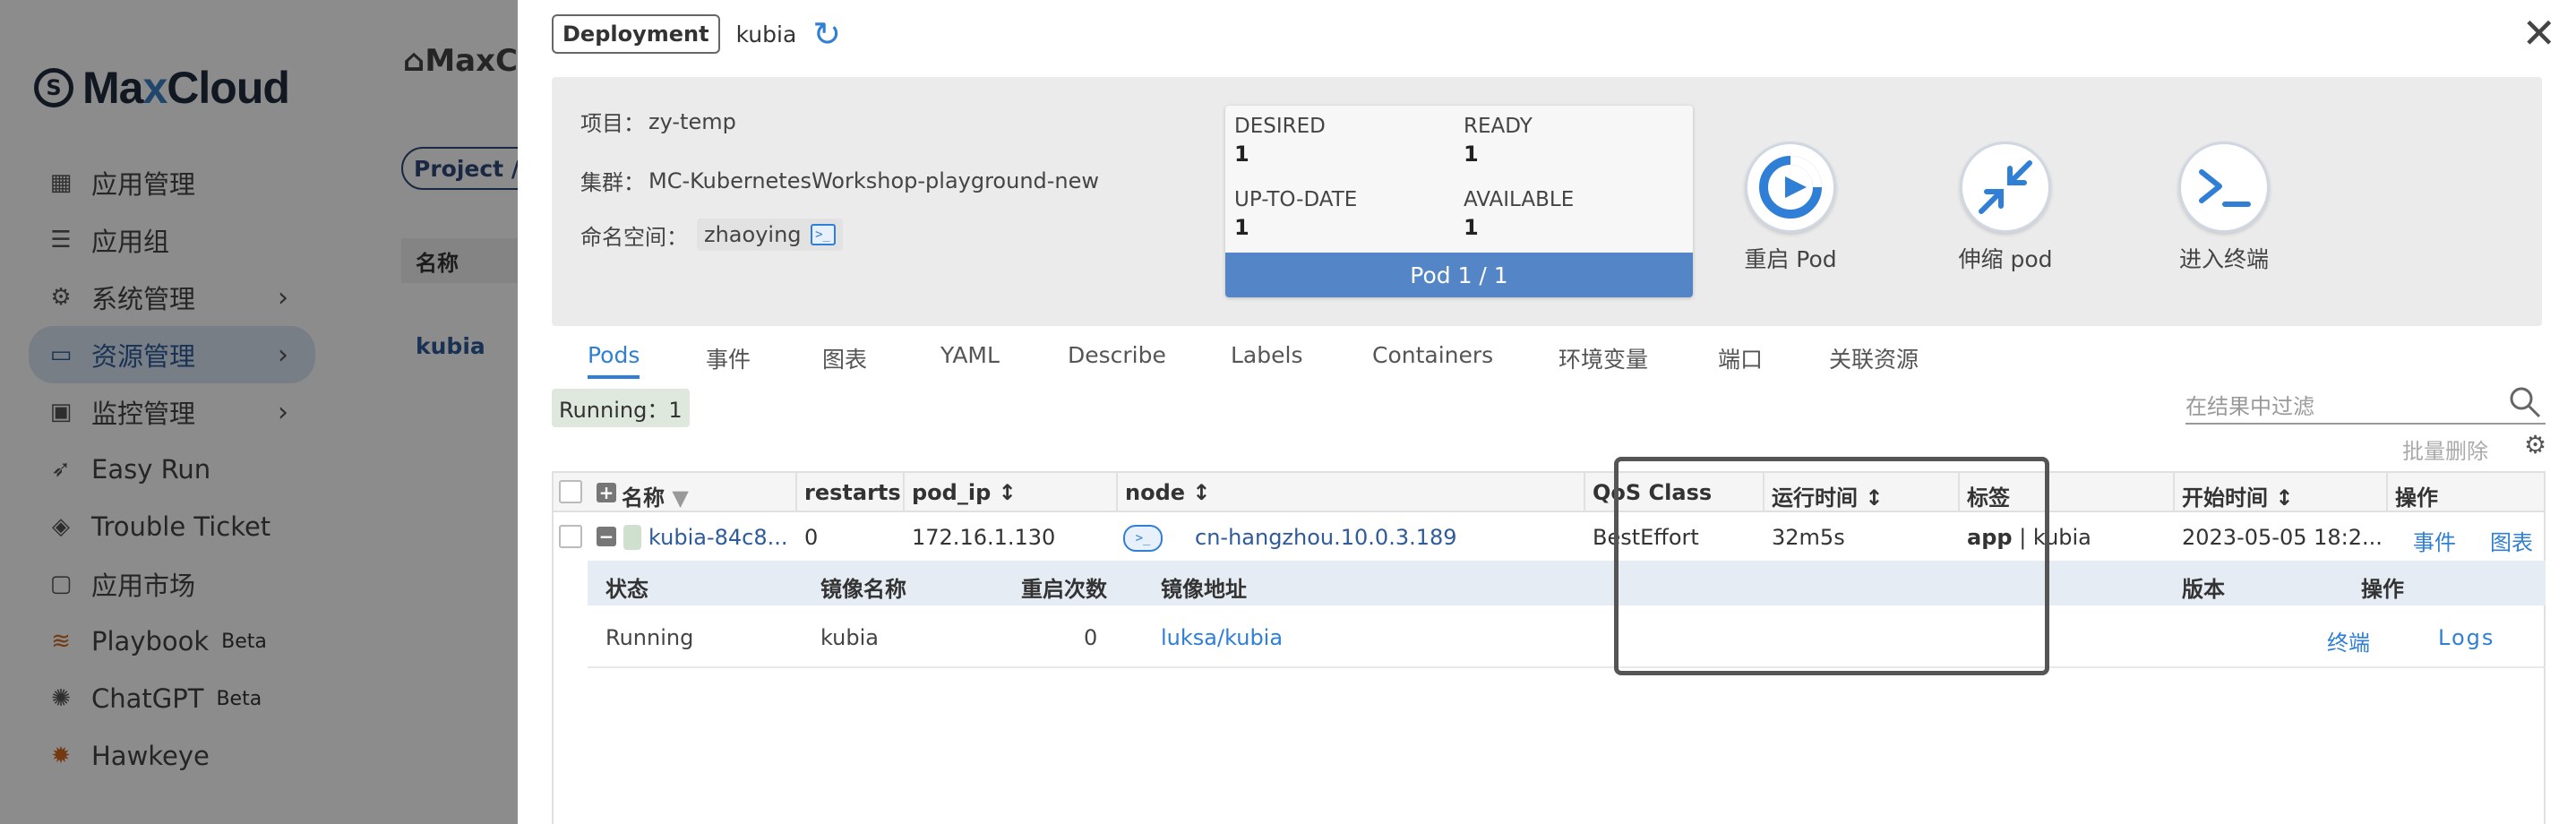 The width and height of the screenshot is (2576, 824). Describe the element at coordinates (655, 495) in the screenshot. I see `col-name: 名称 ▼` at that location.